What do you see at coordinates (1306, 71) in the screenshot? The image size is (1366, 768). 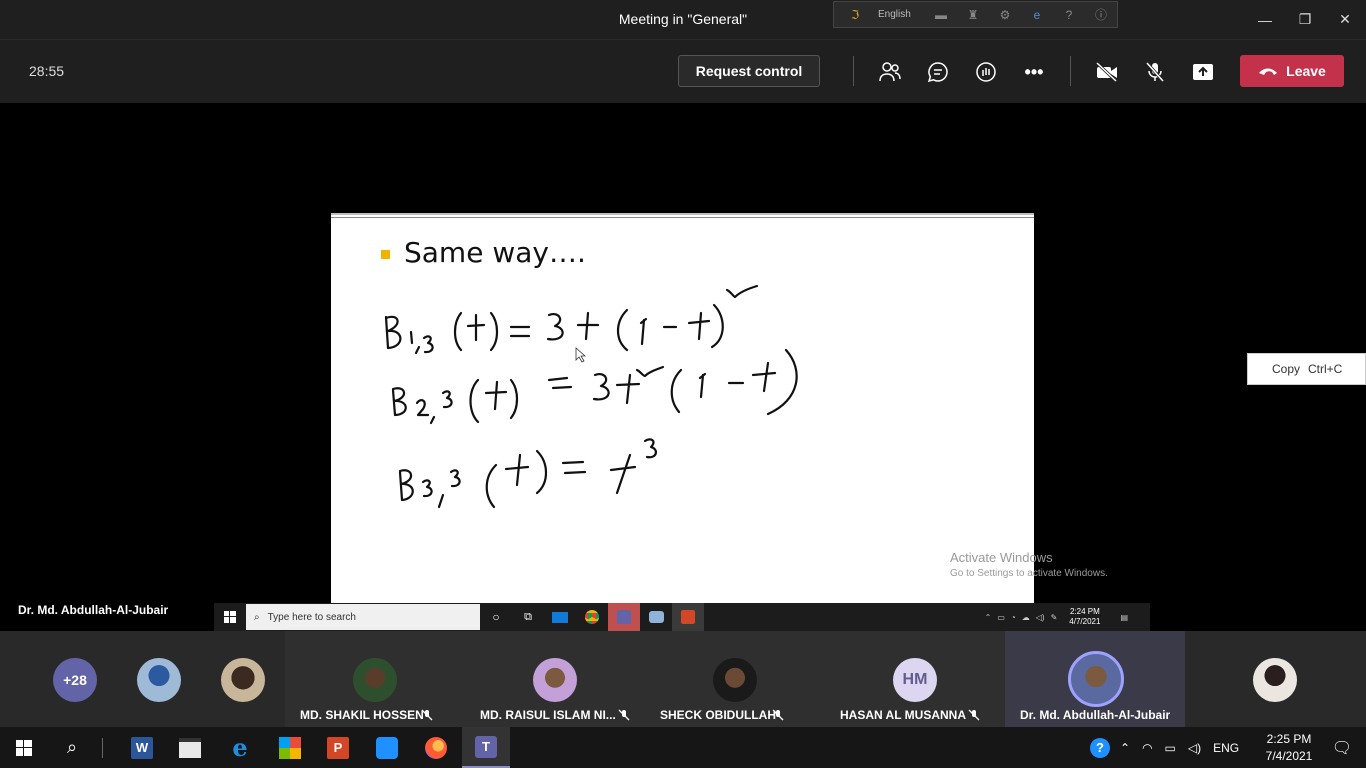 I see `leave-label: Leave` at bounding box center [1306, 71].